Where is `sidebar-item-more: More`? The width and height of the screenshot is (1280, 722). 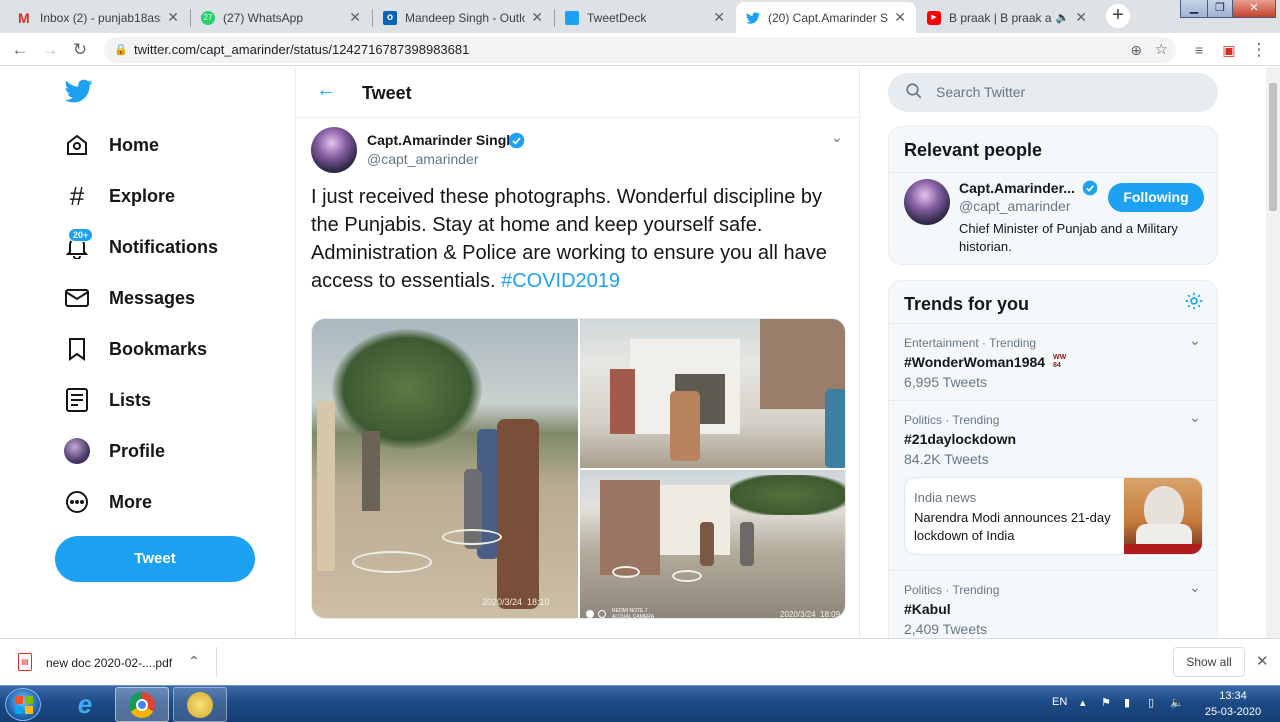
sidebar-item-more: More is located at coordinates (108, 502).